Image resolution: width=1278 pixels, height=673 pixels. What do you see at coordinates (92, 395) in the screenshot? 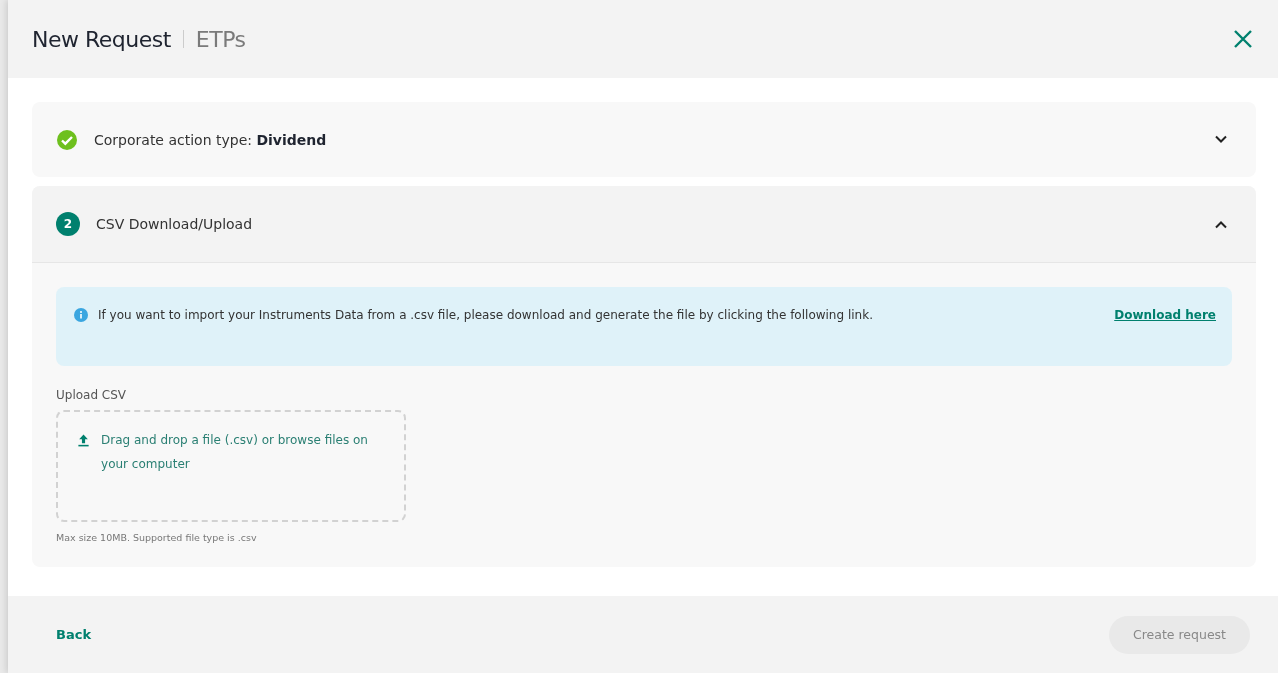
I see `field-label: Upload CSV` at bounding box center [92, 395].